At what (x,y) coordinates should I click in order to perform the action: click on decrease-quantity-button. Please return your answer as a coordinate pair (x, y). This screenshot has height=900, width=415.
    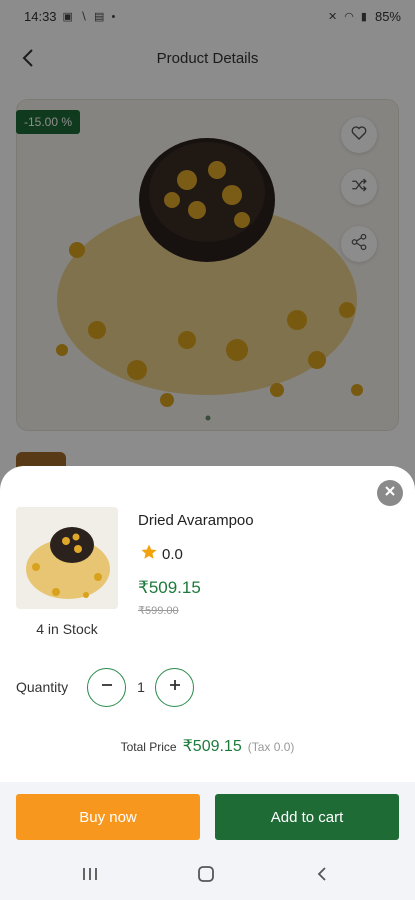
    Looking at the image, I should click on (106, 687).